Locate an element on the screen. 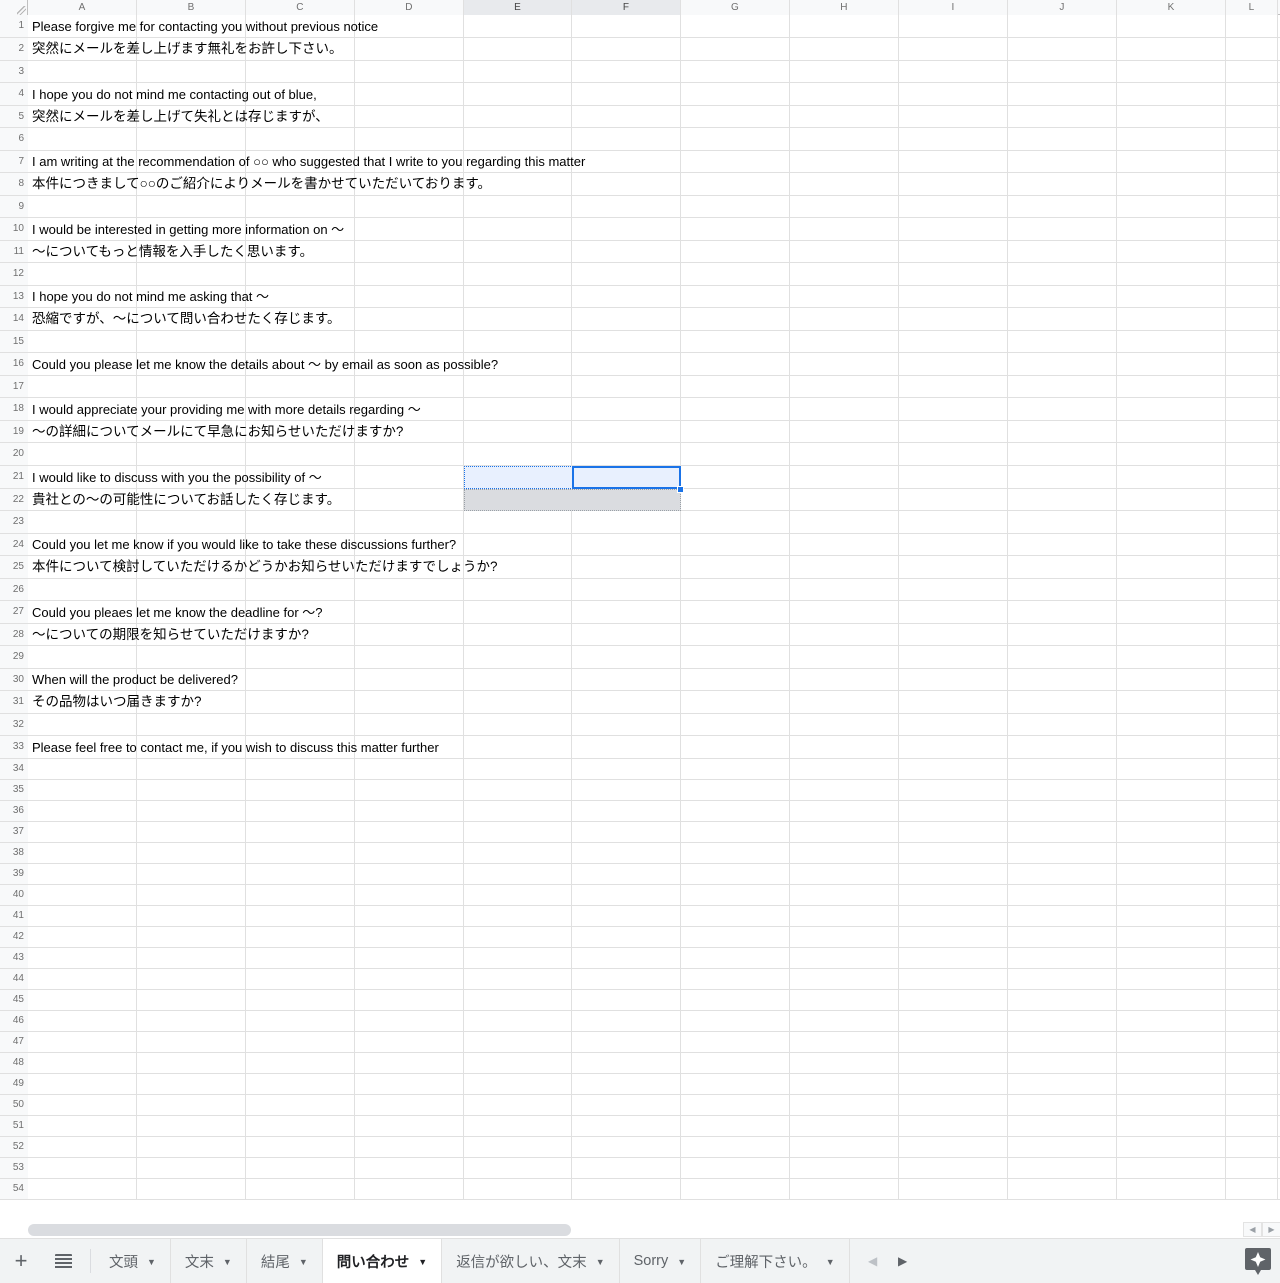 The height and width of the screenshot is (1283, 1280). cell-I1 is located at coordinates (953, 26).